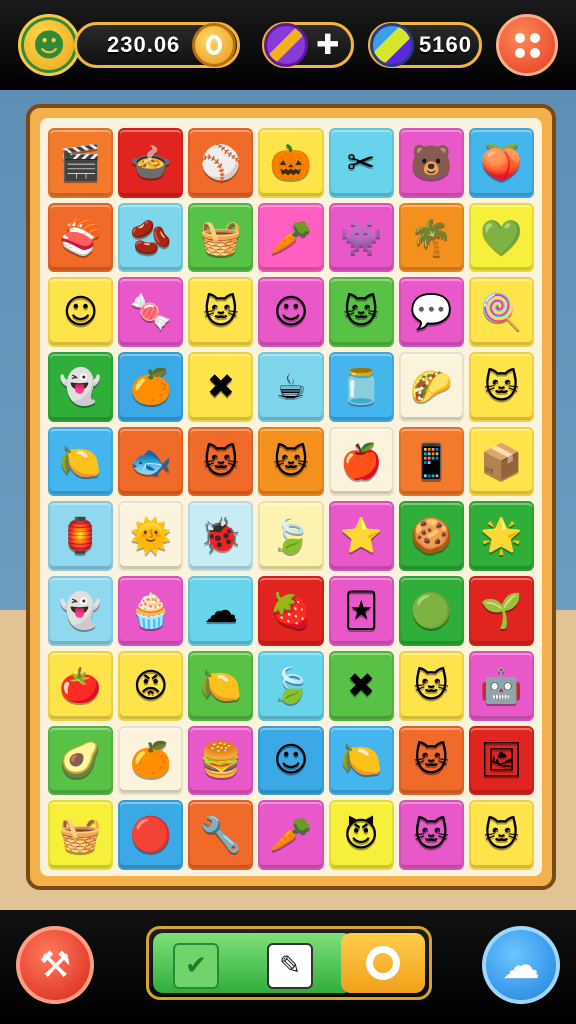  I want to click on ring-button, so click(383, 963).